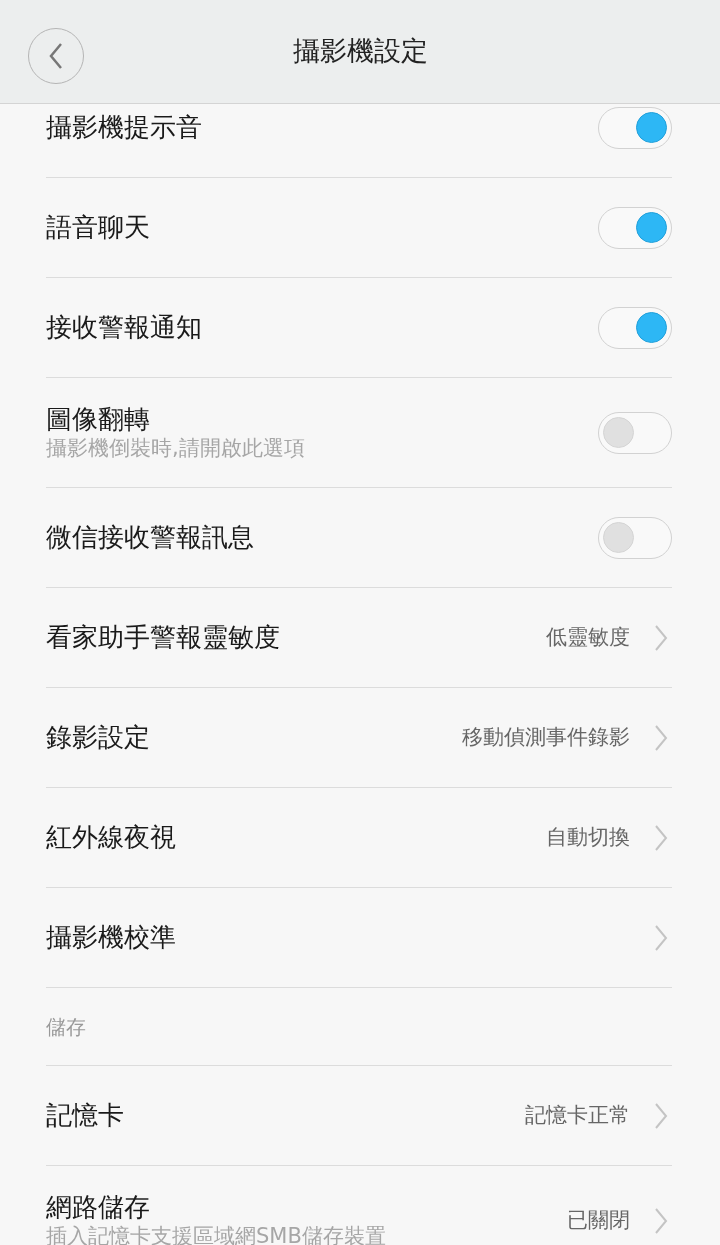  What do you see at coordinates (124, 127) in the screenshot?
I see `setting-label: 攝影機提示音` at bounding box center [124, 127].